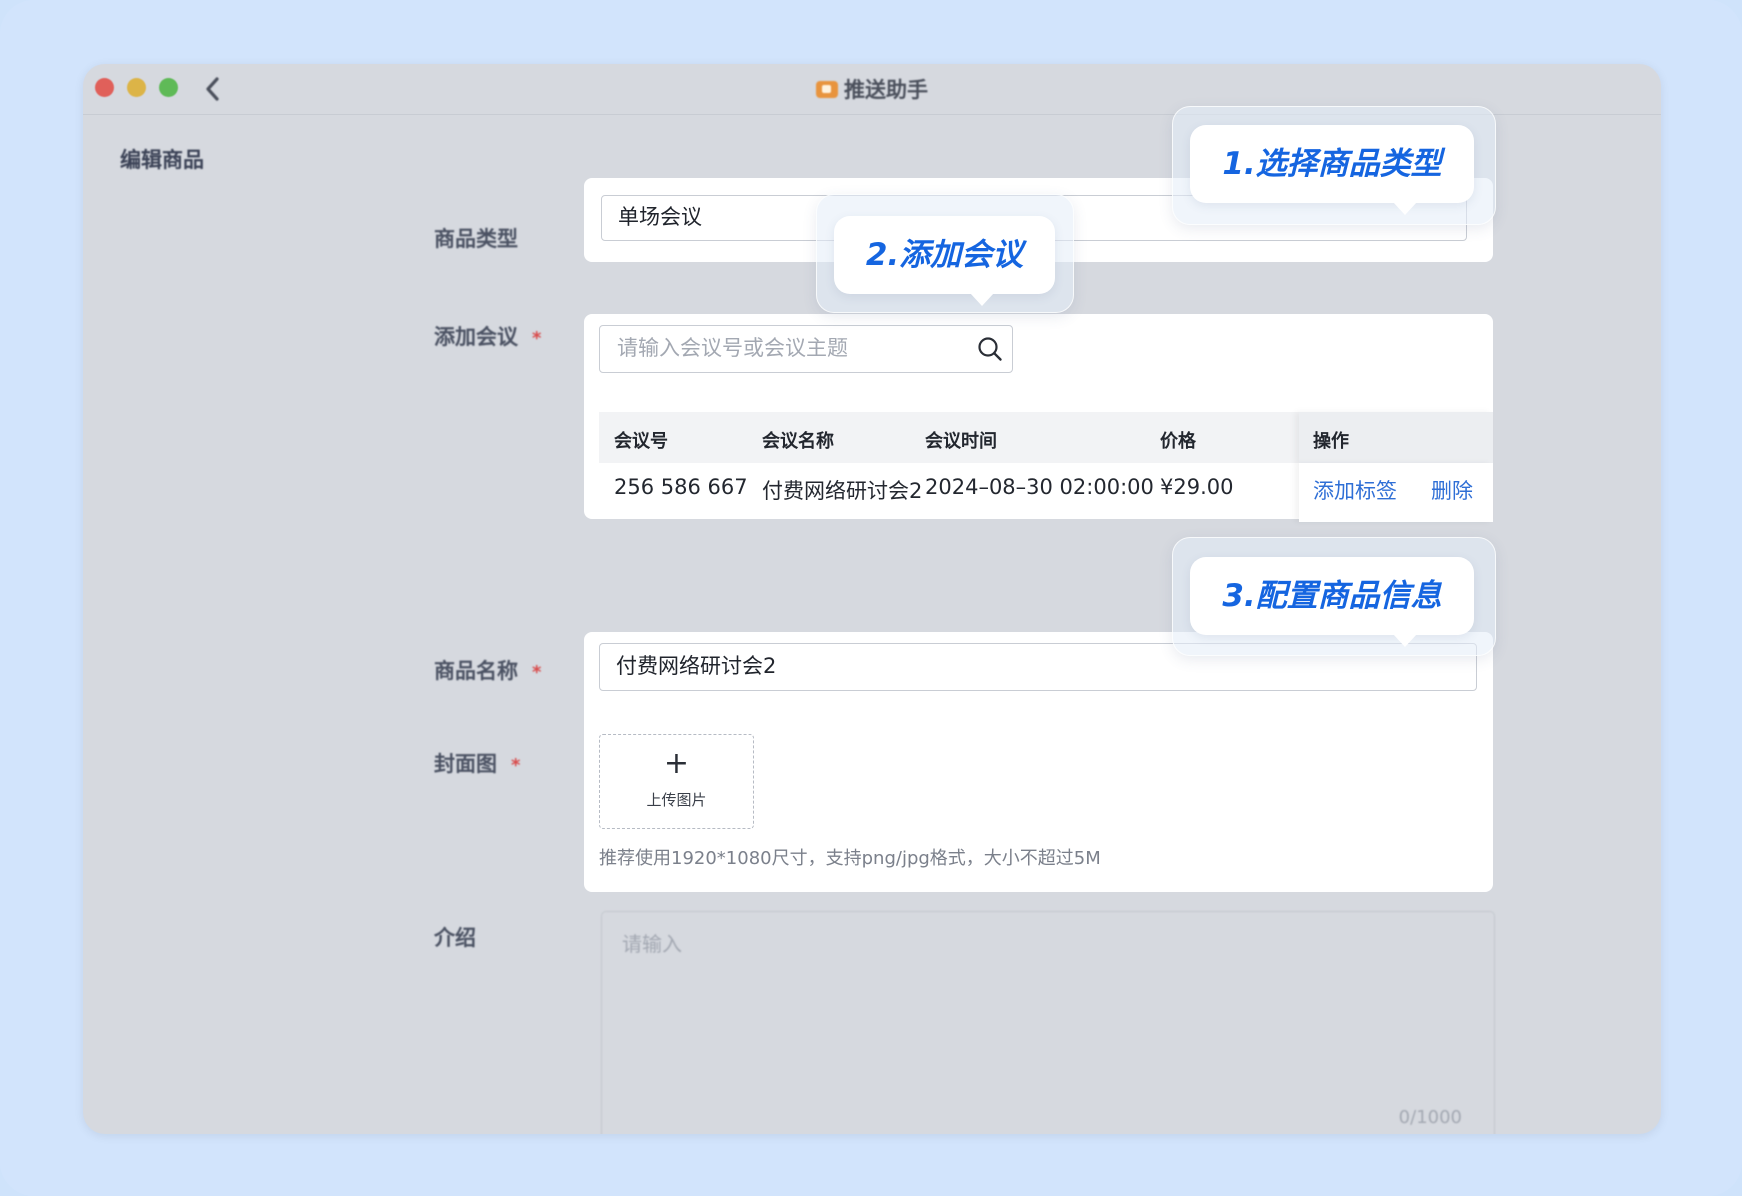 This screenshot has width=1742, height=1196. Describe the element at coordinates (652, 944) in the screenshot. I see `intro-placeholder: 请输入` at that location.